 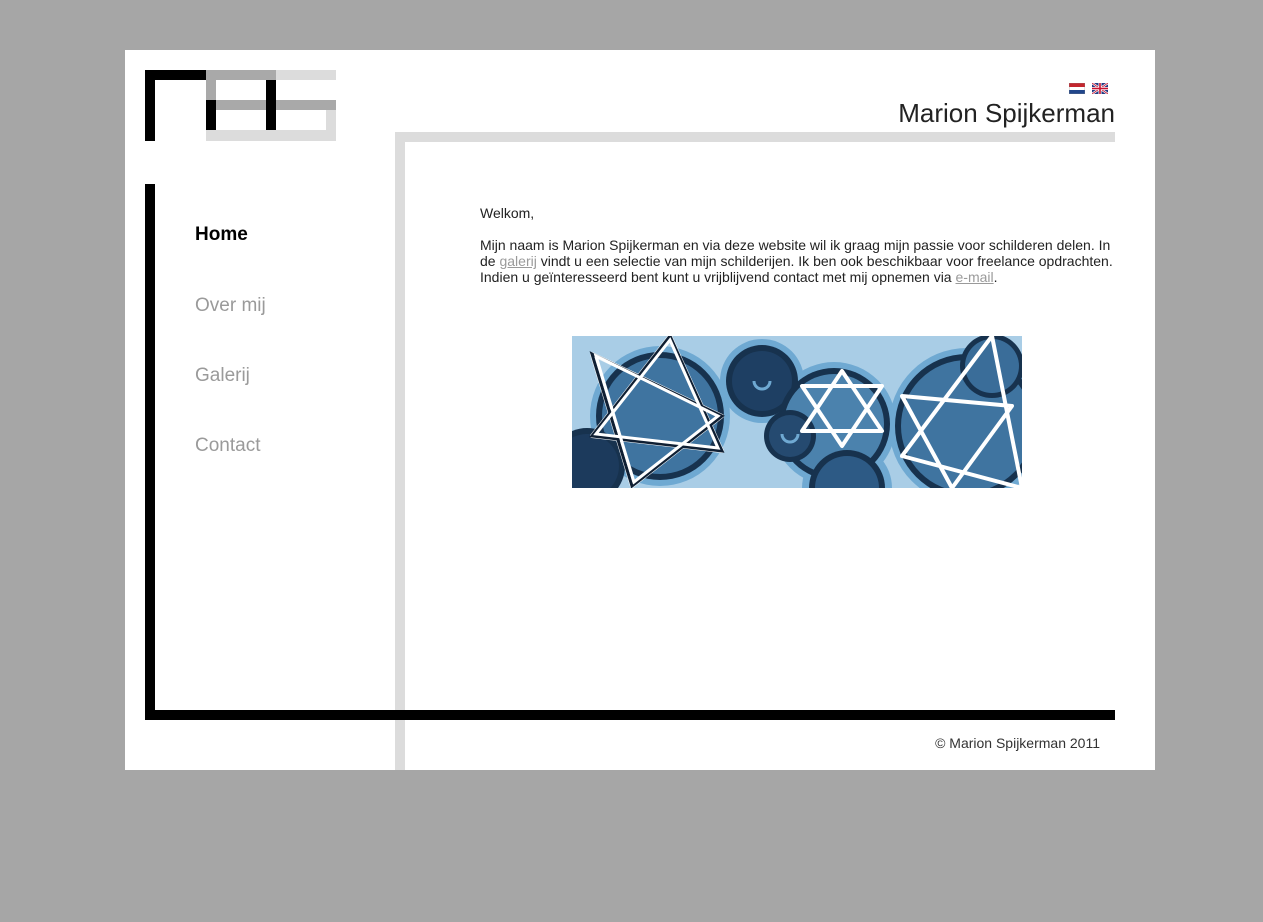 What do you see at coordinates (507, 213) in the screenshot?
I see `welcome-greeting: Welkom,` at bounding box center [507, 213].